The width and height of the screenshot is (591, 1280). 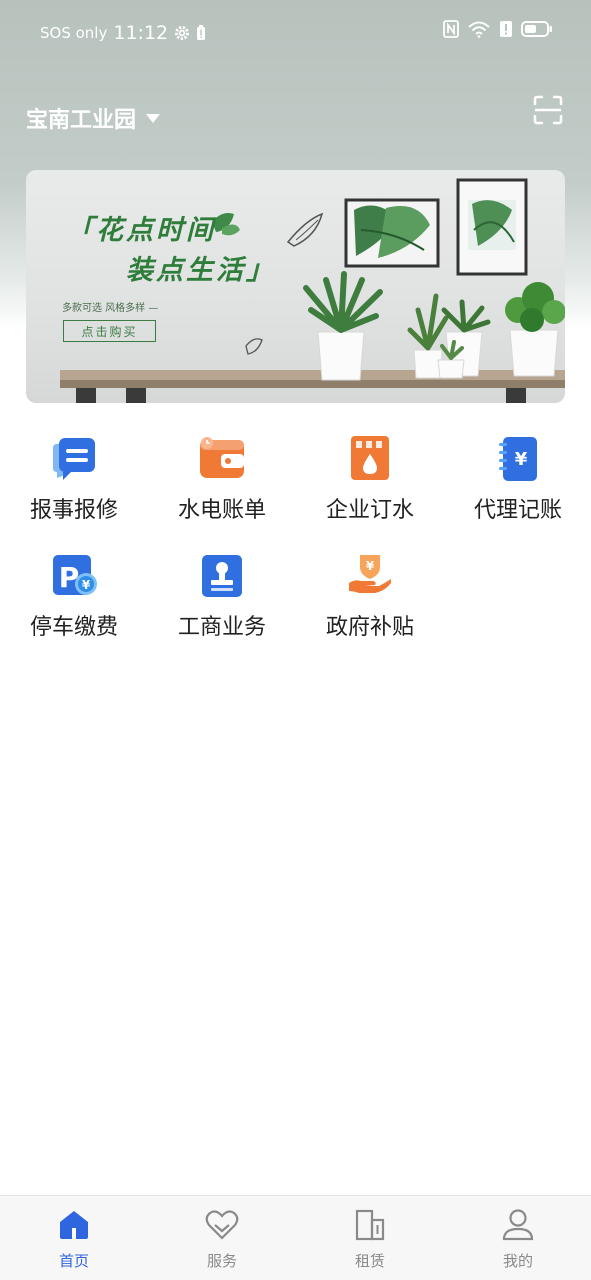 What do you see at coordinates (369, 1261) in the screenshot?
I see `nav-label: 租赁` at bounding box center [369, 1261].